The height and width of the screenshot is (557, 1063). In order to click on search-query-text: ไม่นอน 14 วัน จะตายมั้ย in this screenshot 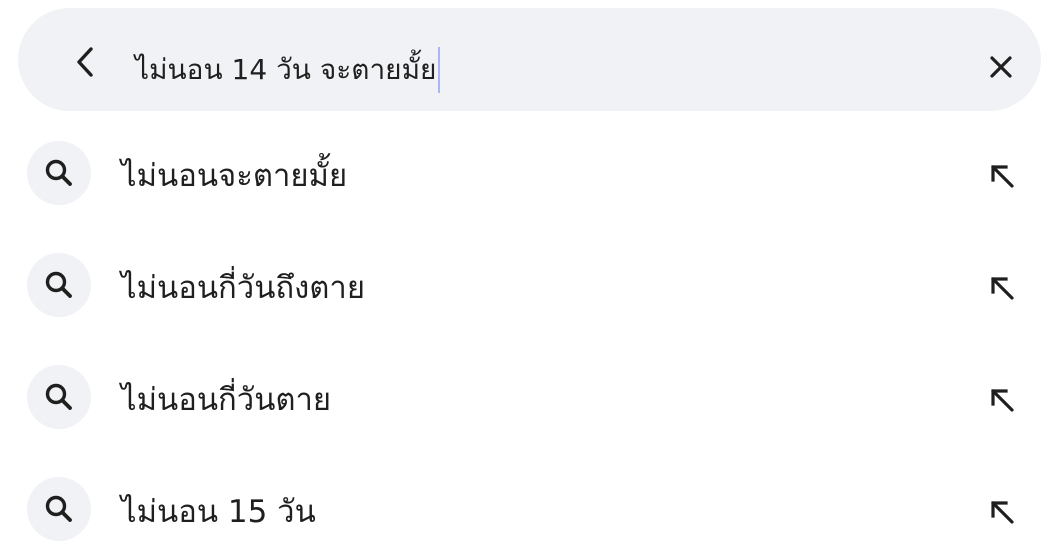, I will do `click(286, 69)`.